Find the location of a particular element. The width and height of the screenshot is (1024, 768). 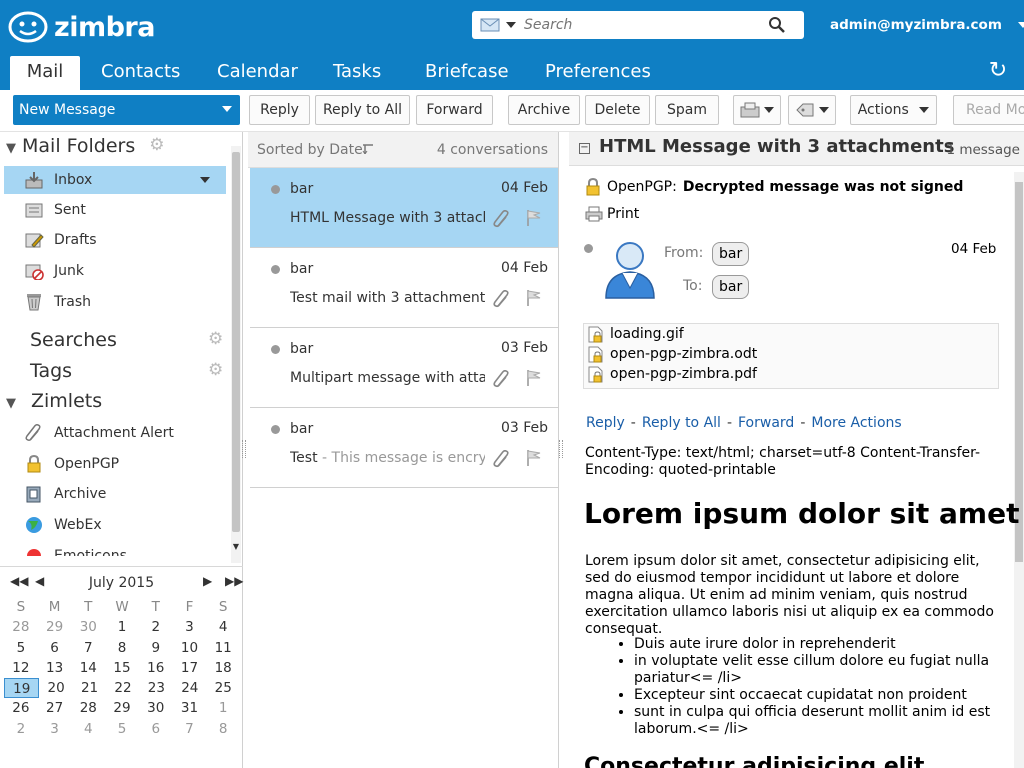

zimbra-logo: zimbra is located at coordinates (81, 27).